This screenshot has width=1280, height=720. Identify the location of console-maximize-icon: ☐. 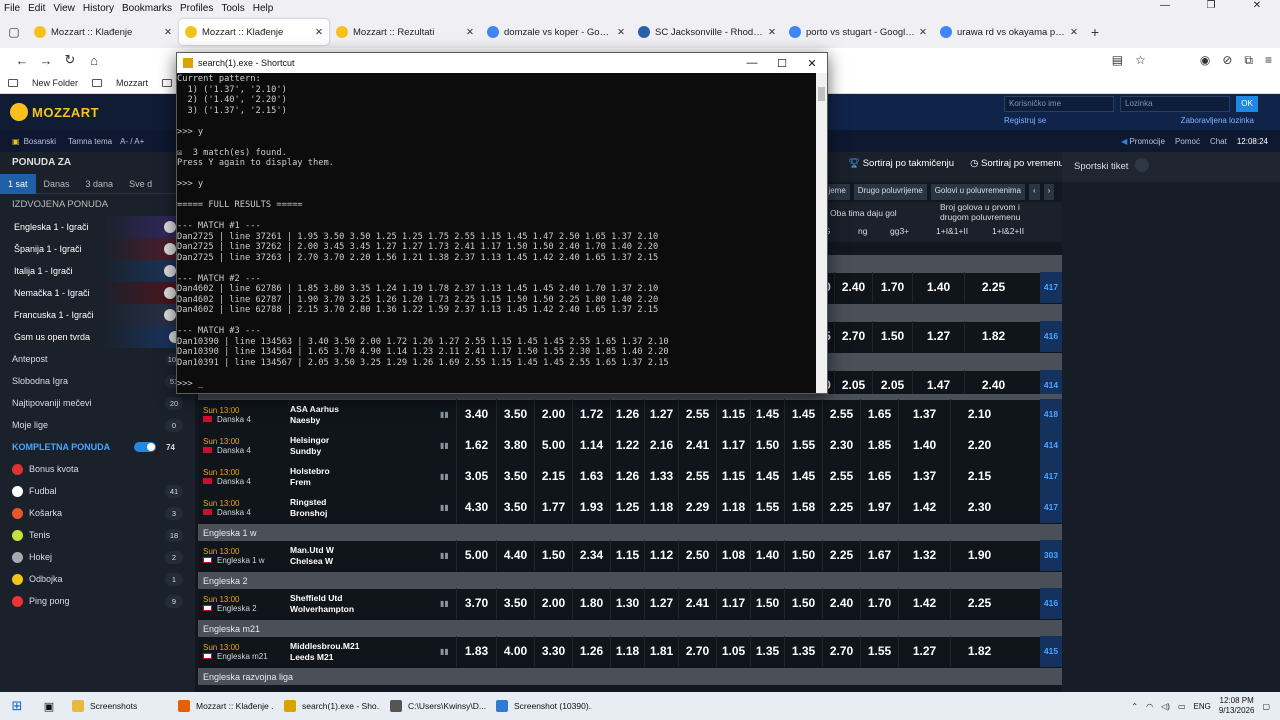
(782, 63).